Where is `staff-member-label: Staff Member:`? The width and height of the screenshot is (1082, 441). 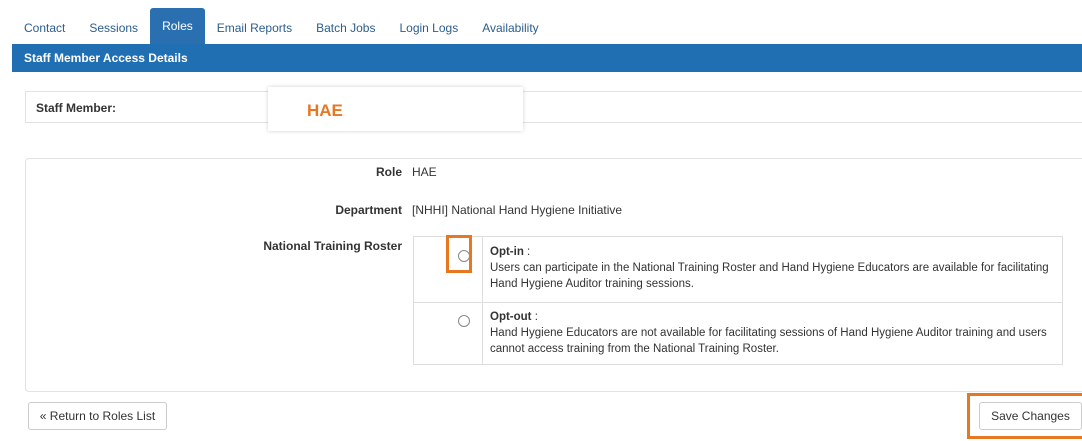
staff-member-label: Staff Member: is located at coordinates (76, 108).